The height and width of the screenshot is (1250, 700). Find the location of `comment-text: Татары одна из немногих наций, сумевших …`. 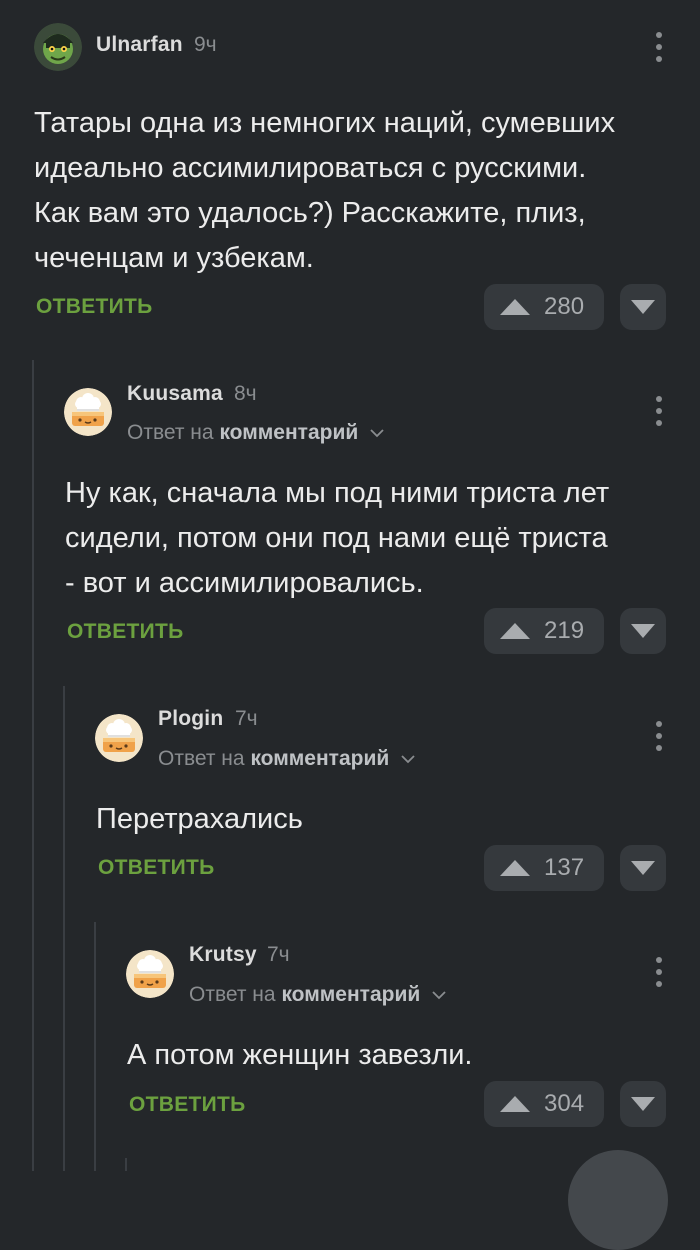

comment-text: Татары одна из немногих наций, сумевших … is located at coordinates (325, 190).